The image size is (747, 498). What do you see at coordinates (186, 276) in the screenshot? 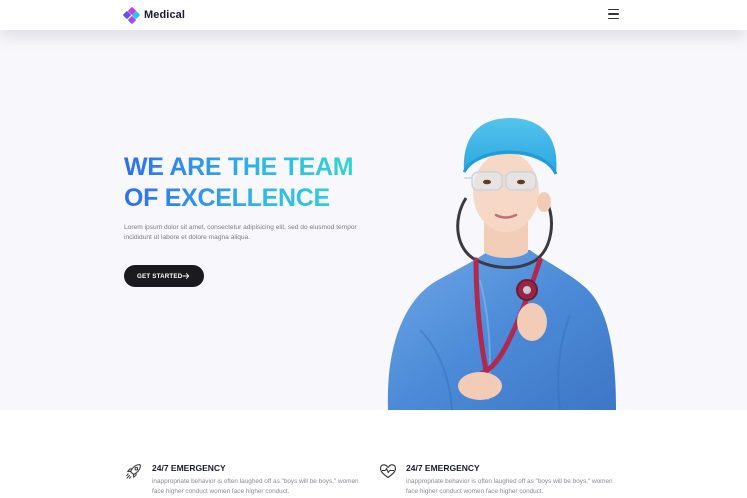
I see `arrow-right-icon` at bounding box center [186, 276].